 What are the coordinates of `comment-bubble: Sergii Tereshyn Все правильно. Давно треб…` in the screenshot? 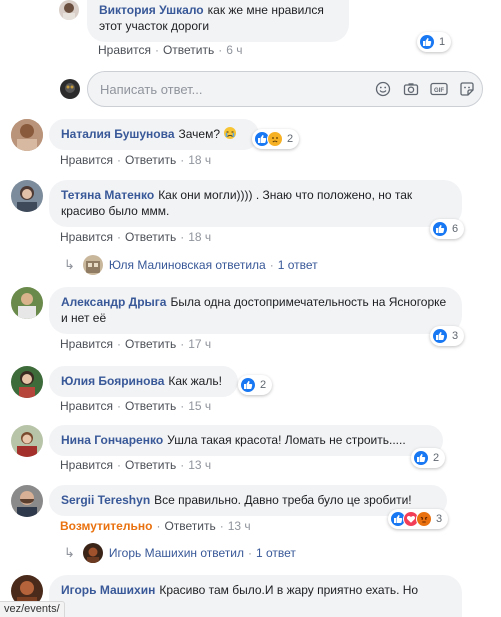 It's located at (248, 500).